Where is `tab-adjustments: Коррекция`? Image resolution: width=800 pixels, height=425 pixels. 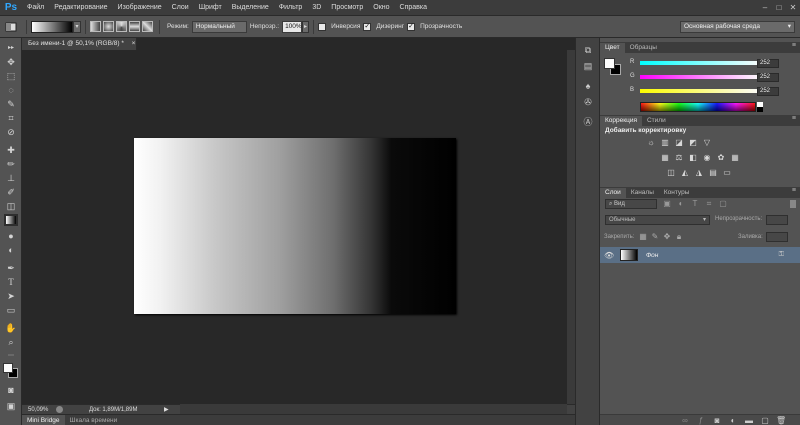
tab-adjustments: Коррекция is located at coordinates (621, 121).